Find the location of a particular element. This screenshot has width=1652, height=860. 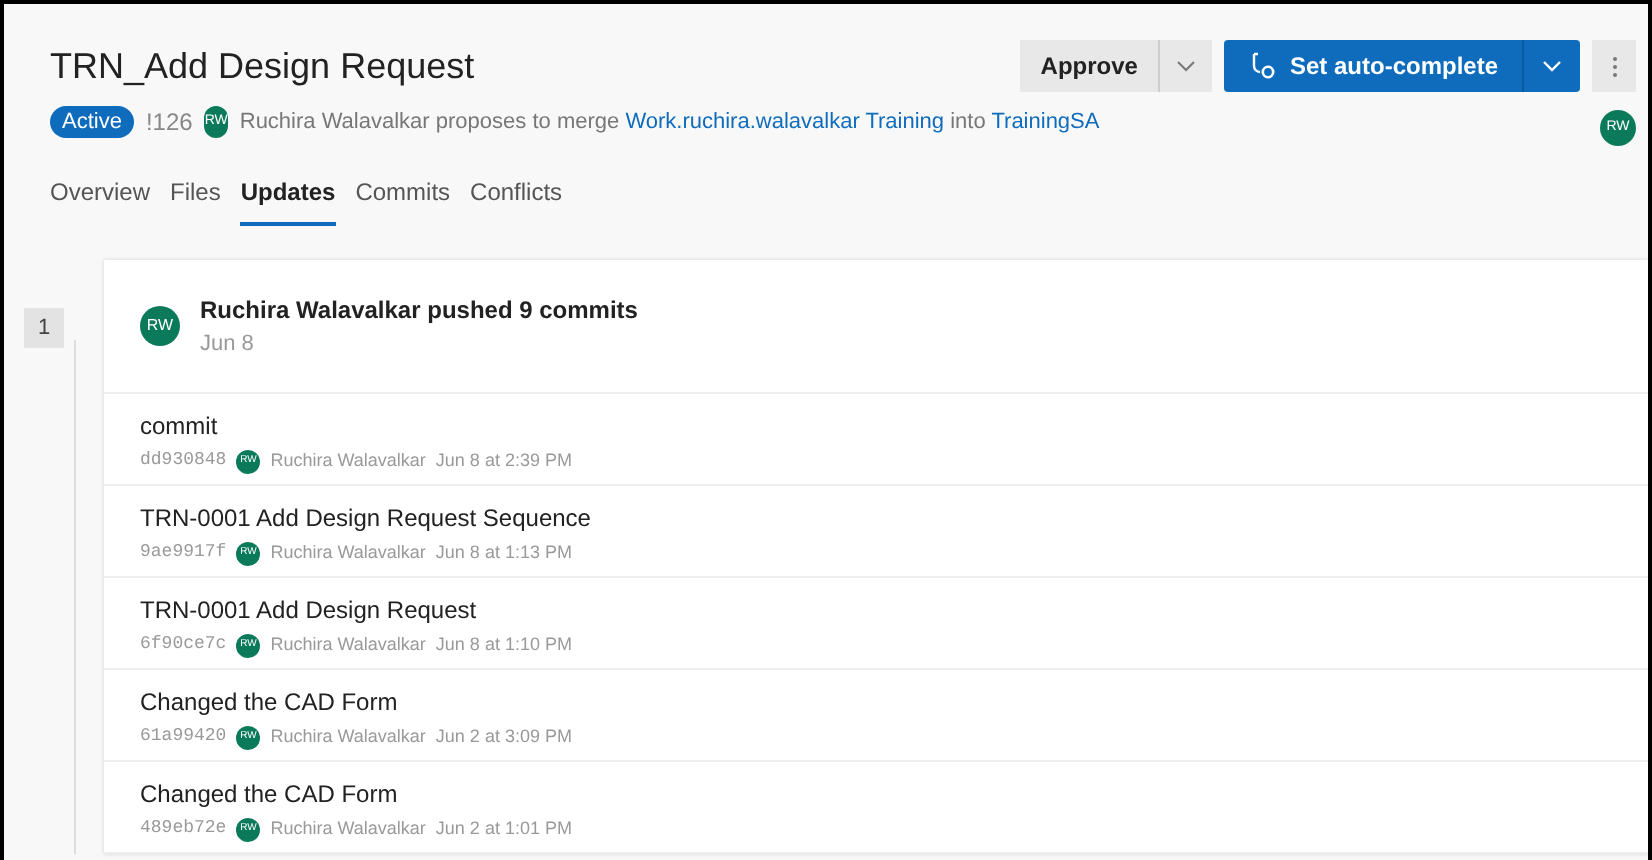

commit-time: Jun 8 at 2:39 PM is located at coordinates (503, 461).